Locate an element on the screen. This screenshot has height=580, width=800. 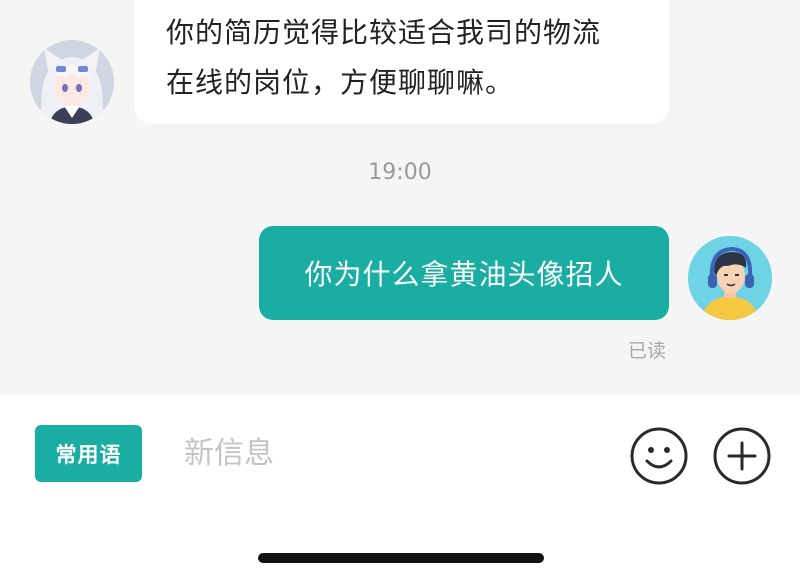
incoming-message-bubble: 你的简历觉得比较适合我司的物流 在线的岗位，方便聊聊嘛。 is located at coordinates (401, 62).